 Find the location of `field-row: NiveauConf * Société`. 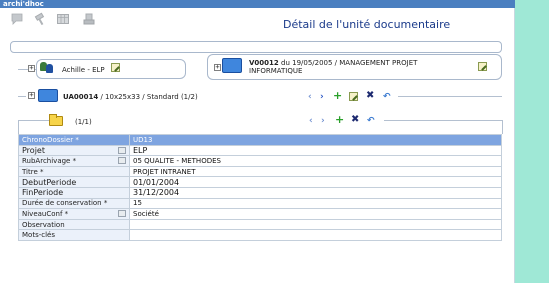

field-row: NiveauConf * Société is located at coordinates (260, 214).